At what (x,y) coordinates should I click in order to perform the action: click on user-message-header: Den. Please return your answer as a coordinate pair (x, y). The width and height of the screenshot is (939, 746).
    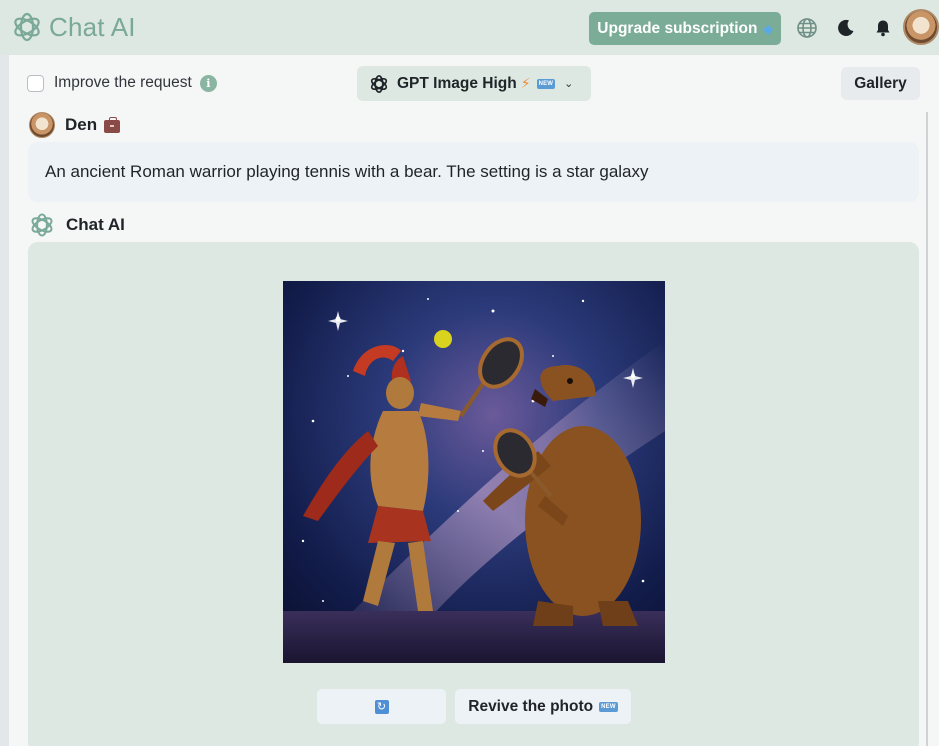
    Looking at the image, I should click on (75, 125).